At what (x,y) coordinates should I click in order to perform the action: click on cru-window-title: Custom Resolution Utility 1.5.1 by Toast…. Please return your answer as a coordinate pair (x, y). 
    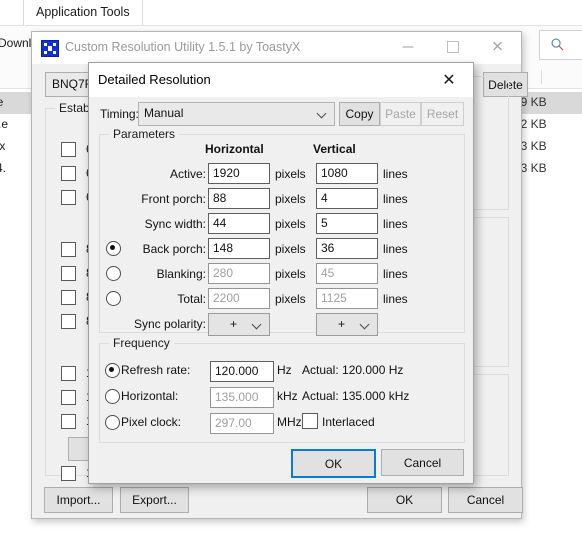
    Looking at the image, I should click on (183, 47).